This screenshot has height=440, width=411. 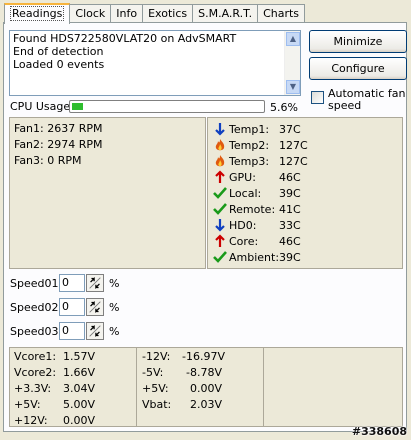 I want to click on voltage-row: -12V: -16.97V, so click(x=183, y=356).